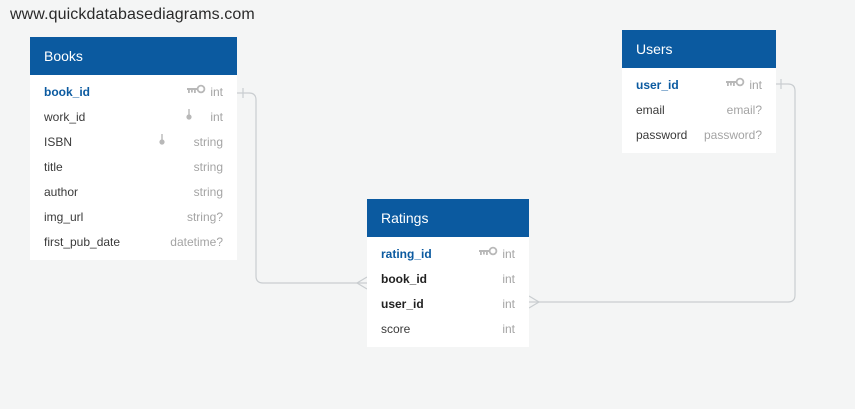 This screenshot has height=409, width=855. Describe the element at coordinates (65, 117) in the screenshot. I see `field-name: work_id` at that location.